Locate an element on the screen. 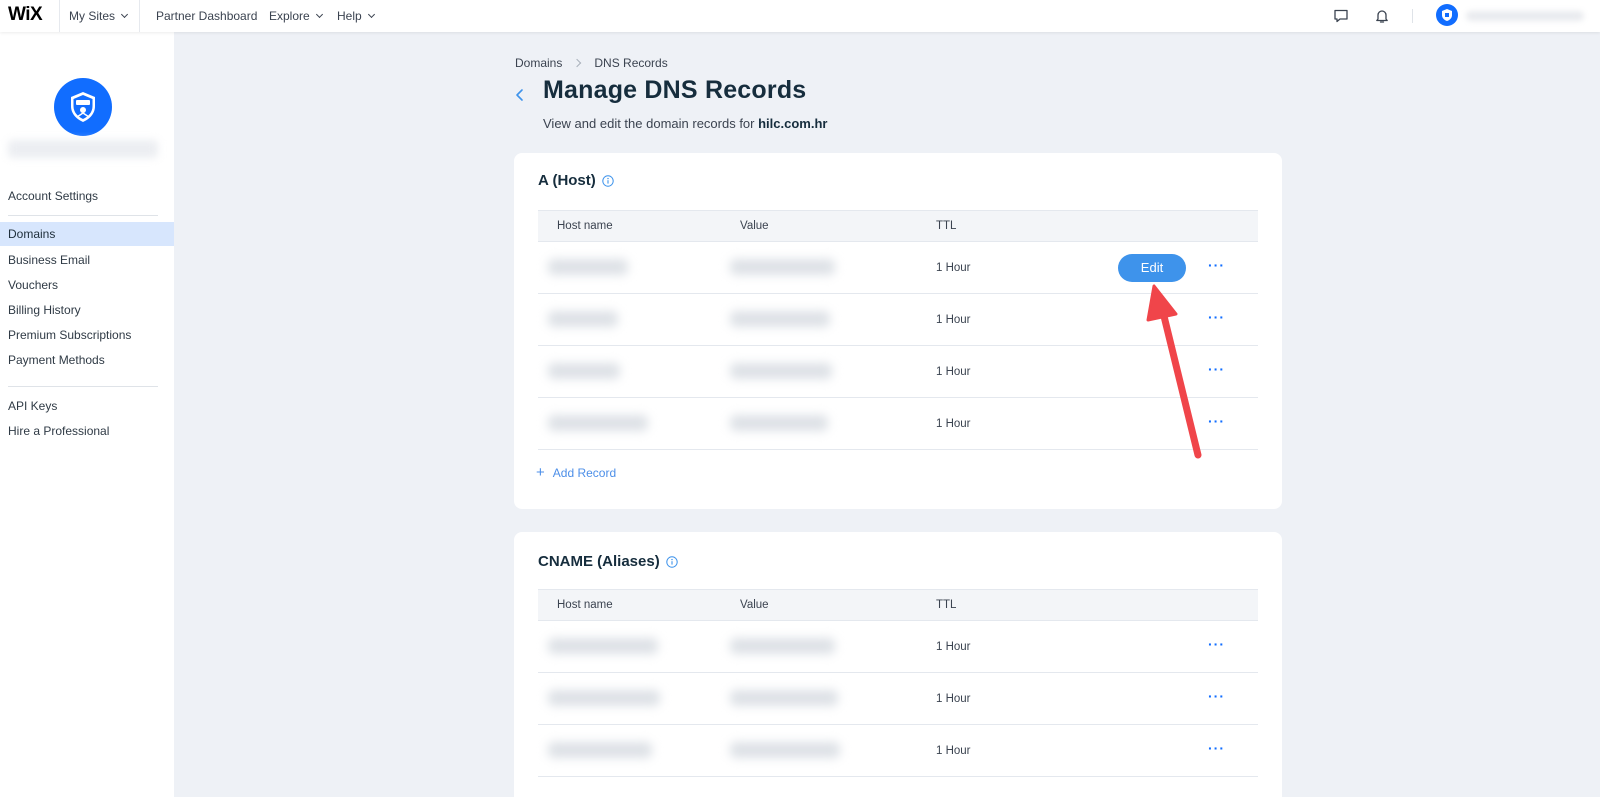 Image resolution: width=1600 pixels, height=797 pixels. sidebar-item-domains: Domains is located at coordinates (87, 234).